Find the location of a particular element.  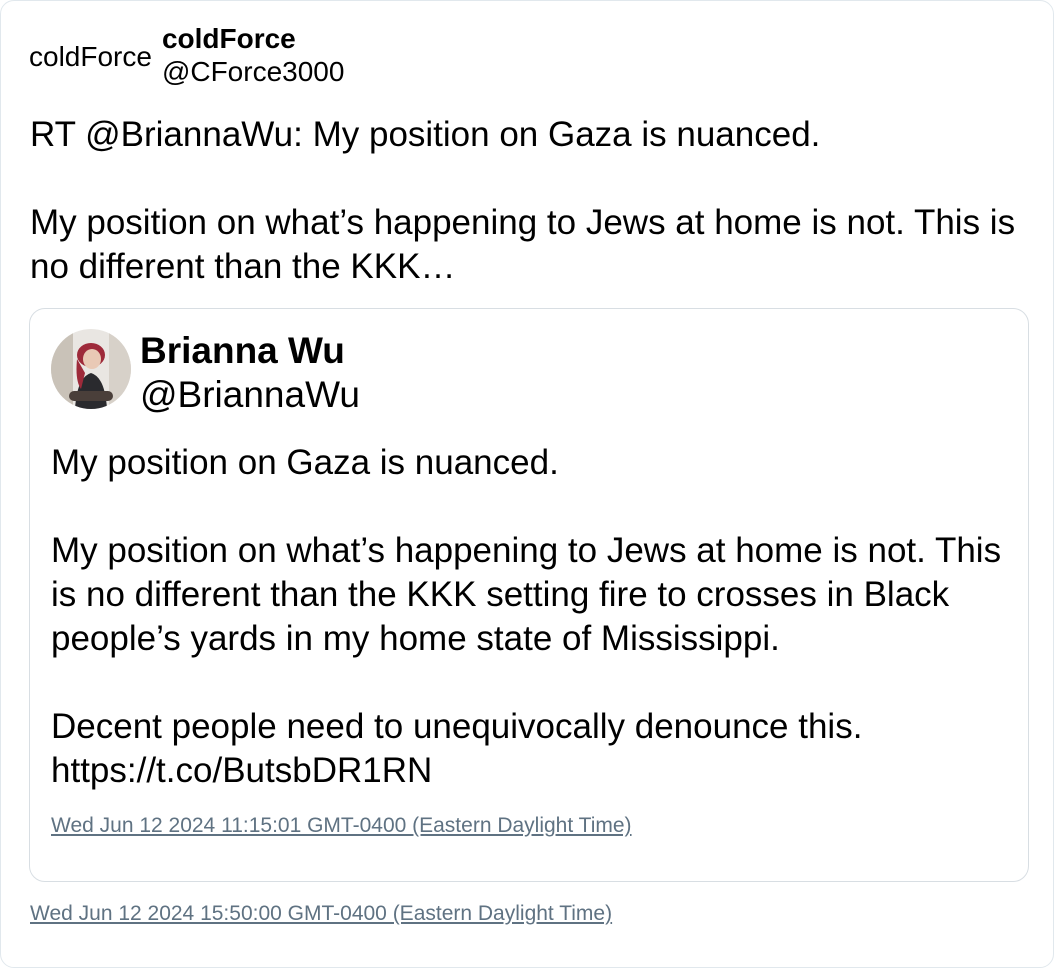

quoted-author-avatar is located at coordinates (91, 369).